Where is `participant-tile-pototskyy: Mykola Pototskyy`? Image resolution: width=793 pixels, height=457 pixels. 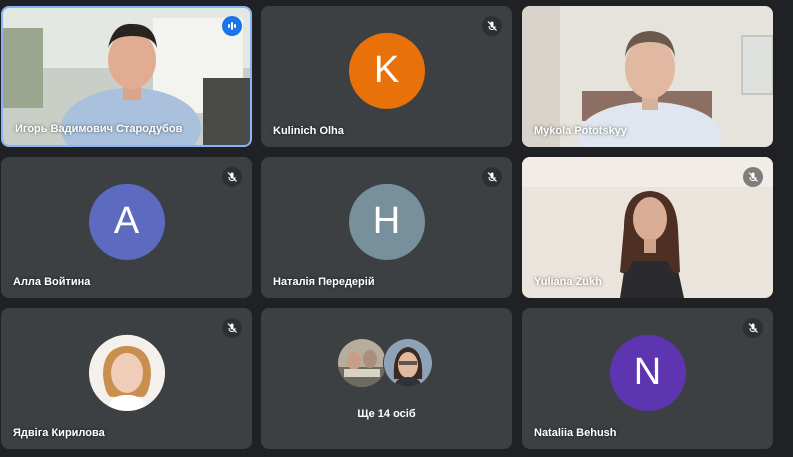
participant-tile-pototskyy: Mykola Pototskyy is located at coordinates (647, 76).